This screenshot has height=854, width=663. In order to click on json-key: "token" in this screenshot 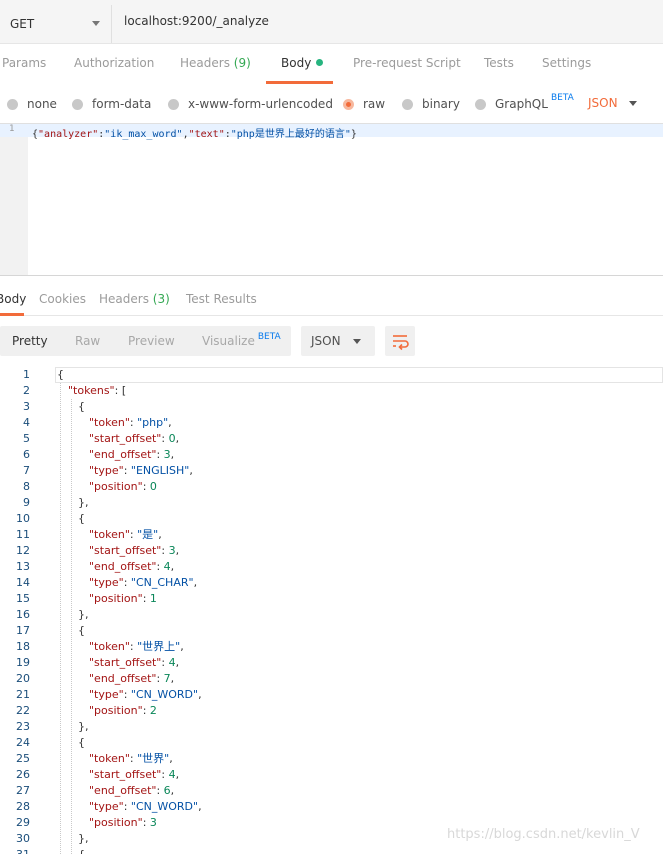, I will do `click(109, 534)`.